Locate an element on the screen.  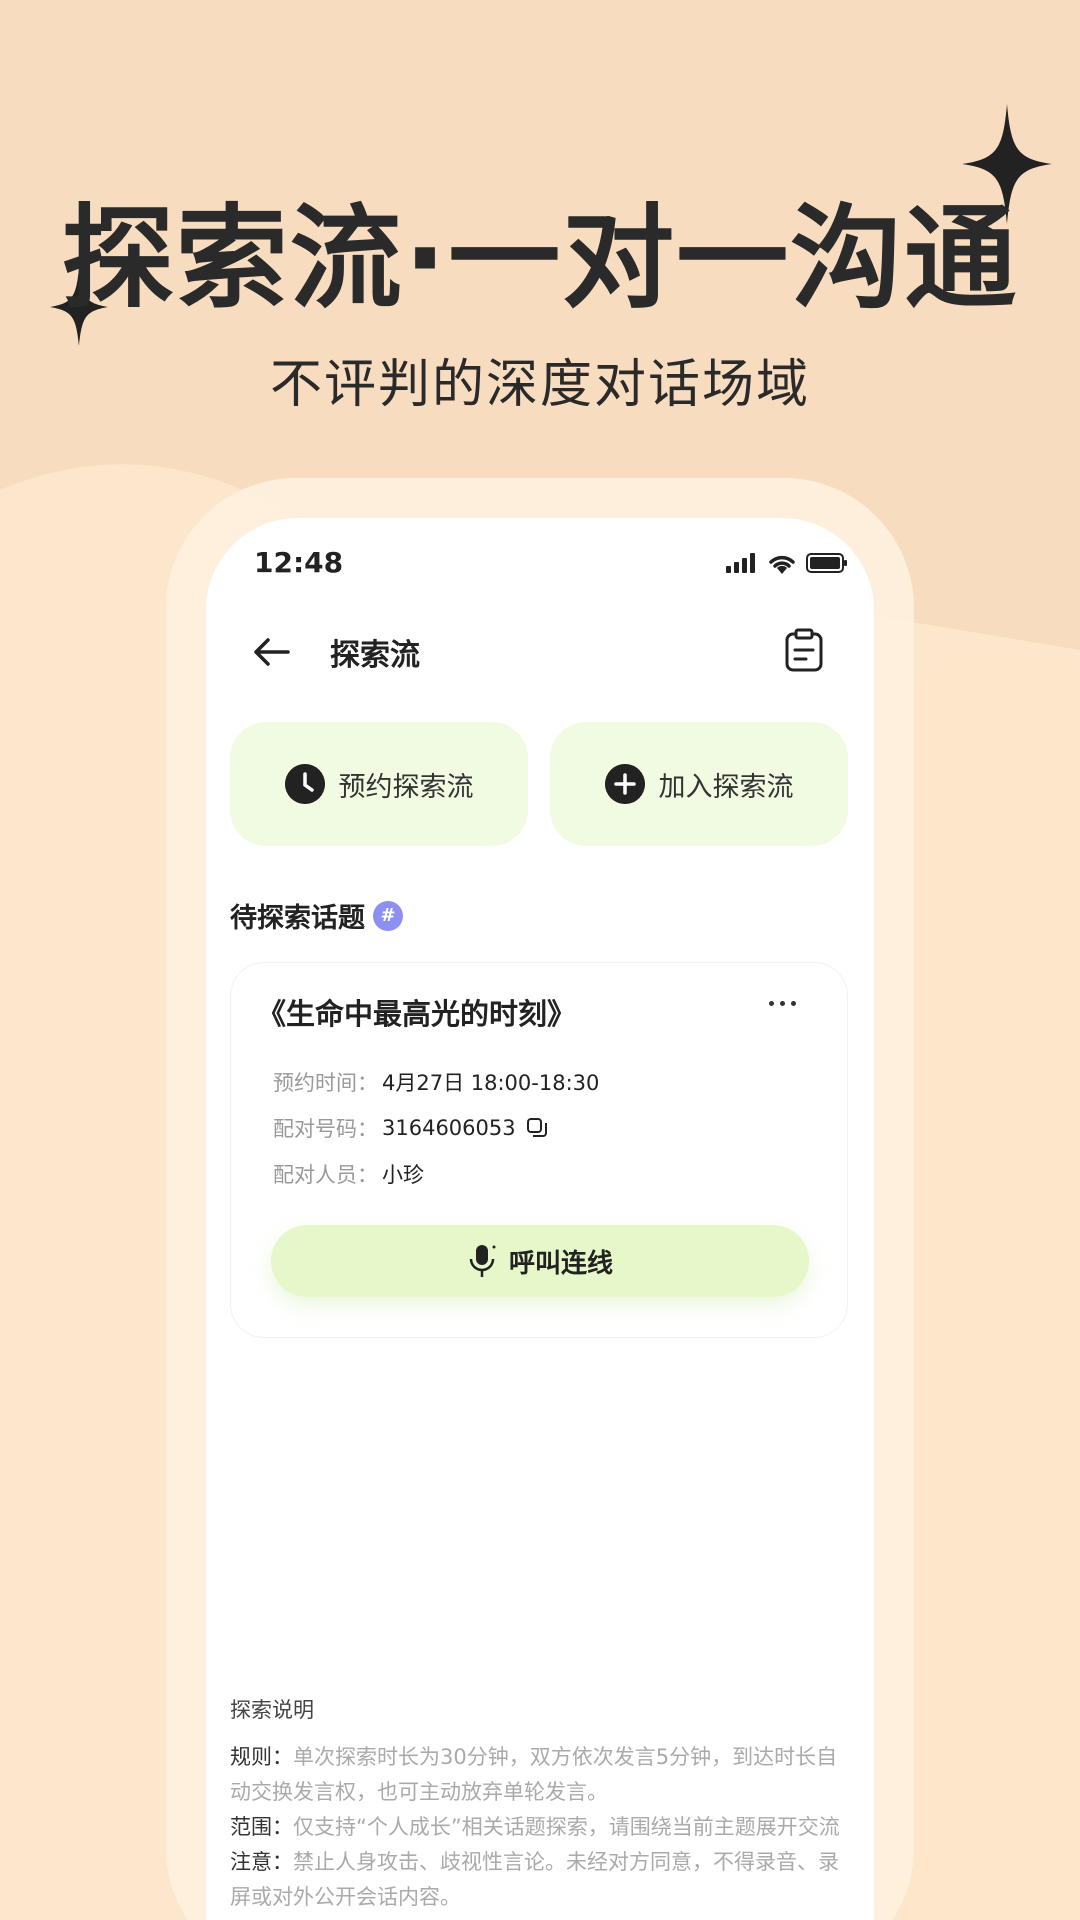
hash-badge: # is located at coordinates (388, 915).